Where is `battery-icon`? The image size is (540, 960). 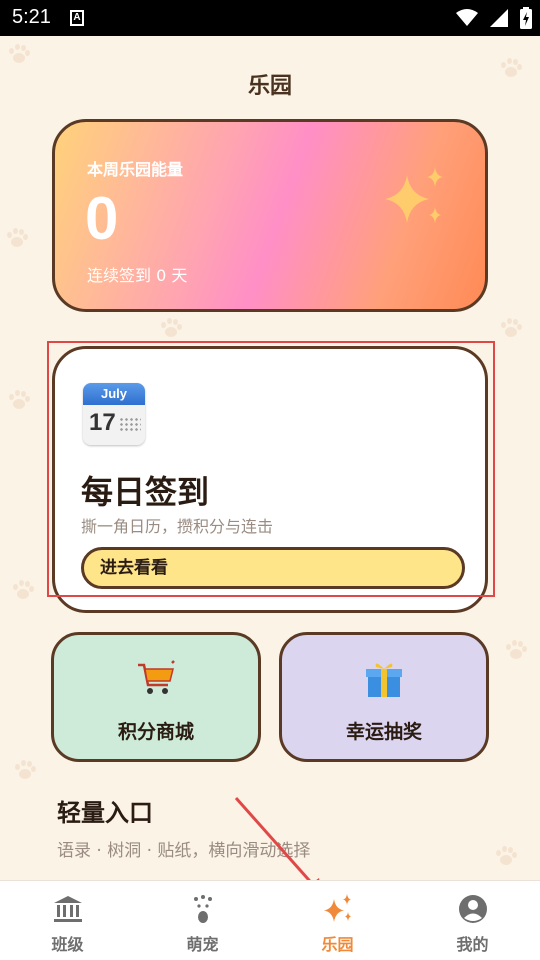
battery-icon is located at coordinates (526, 18).